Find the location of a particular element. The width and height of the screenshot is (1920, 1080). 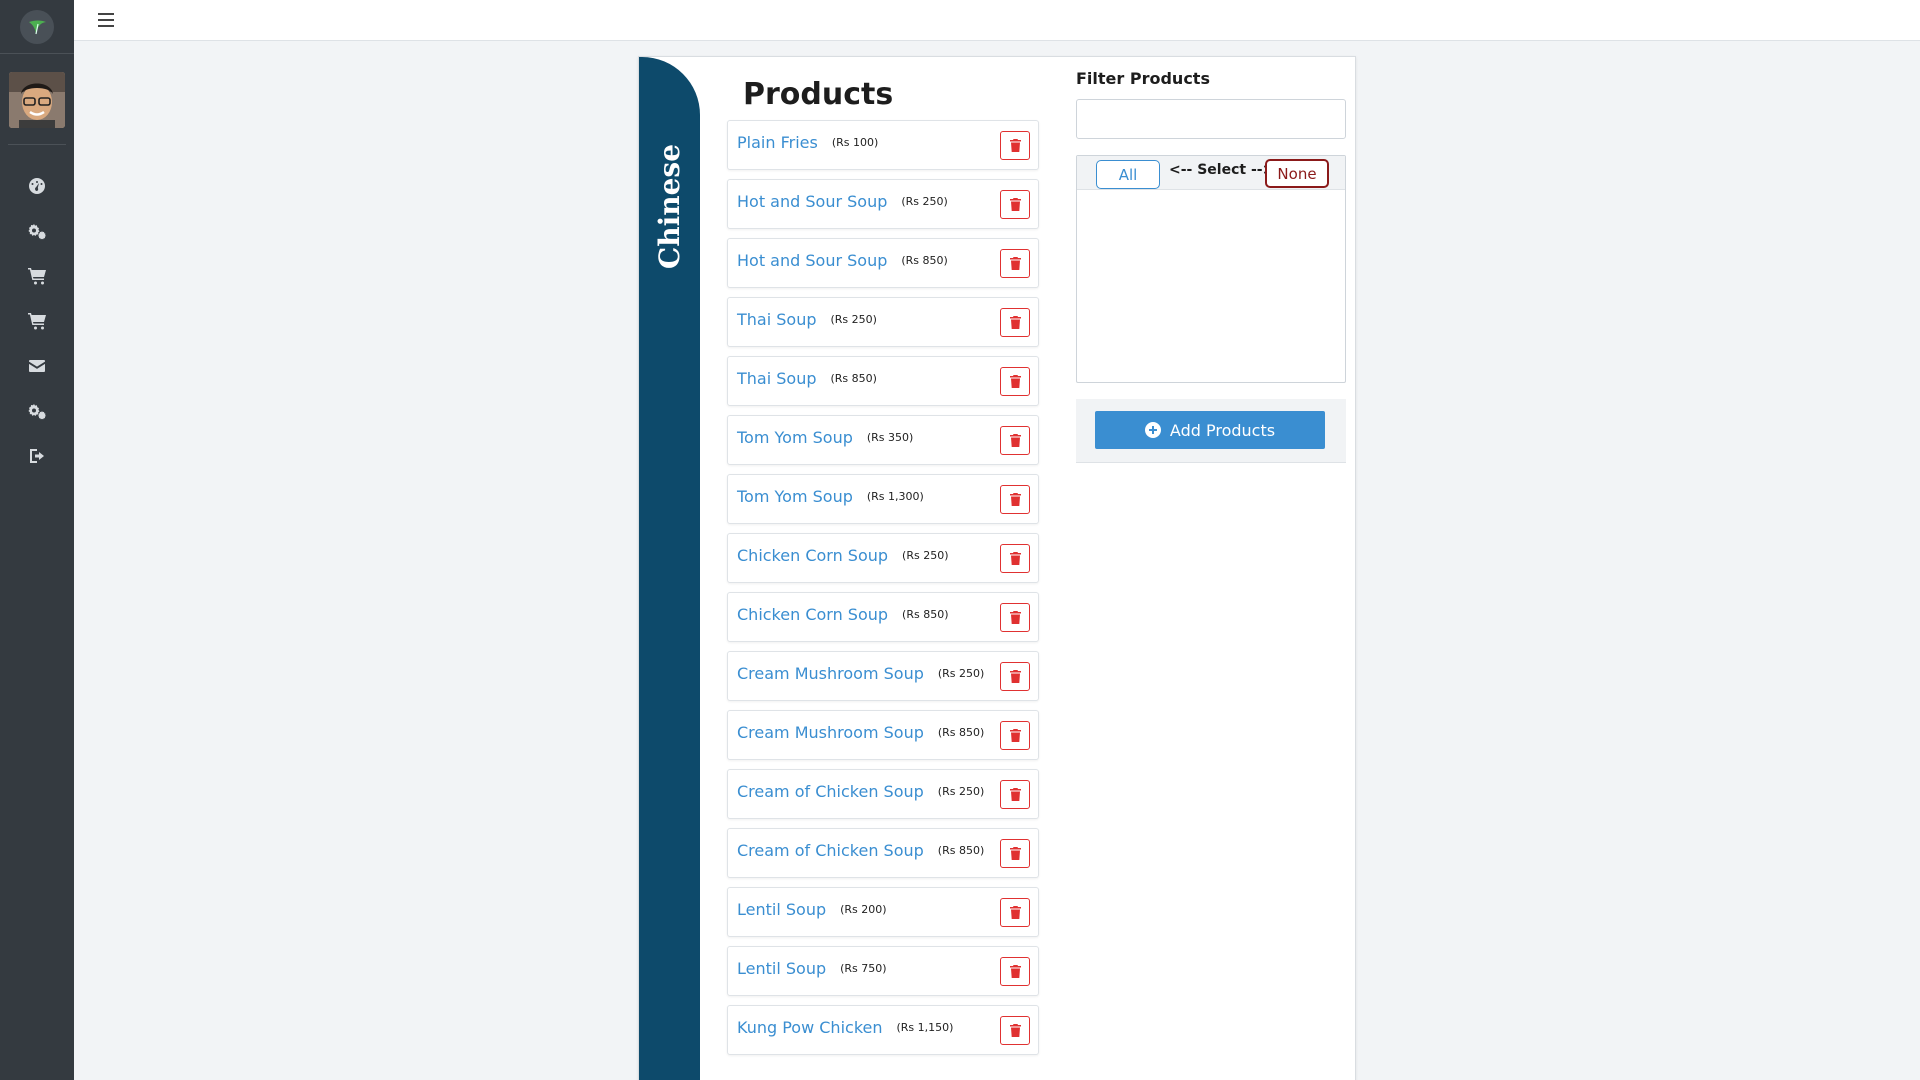

avatar-container is located at coordinates (37, 99).